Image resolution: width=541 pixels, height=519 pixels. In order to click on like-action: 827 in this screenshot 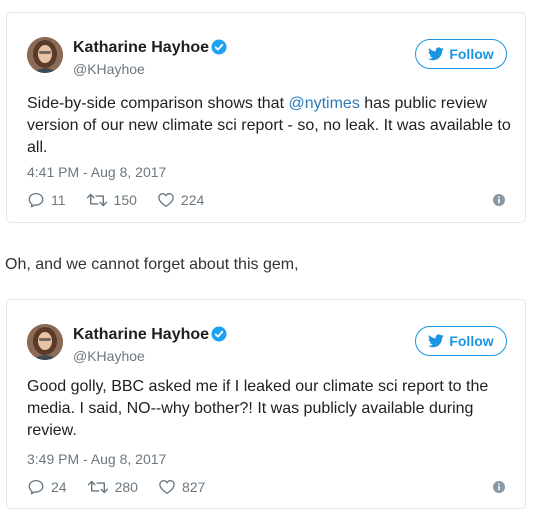, I will do `click(181, 487)`.